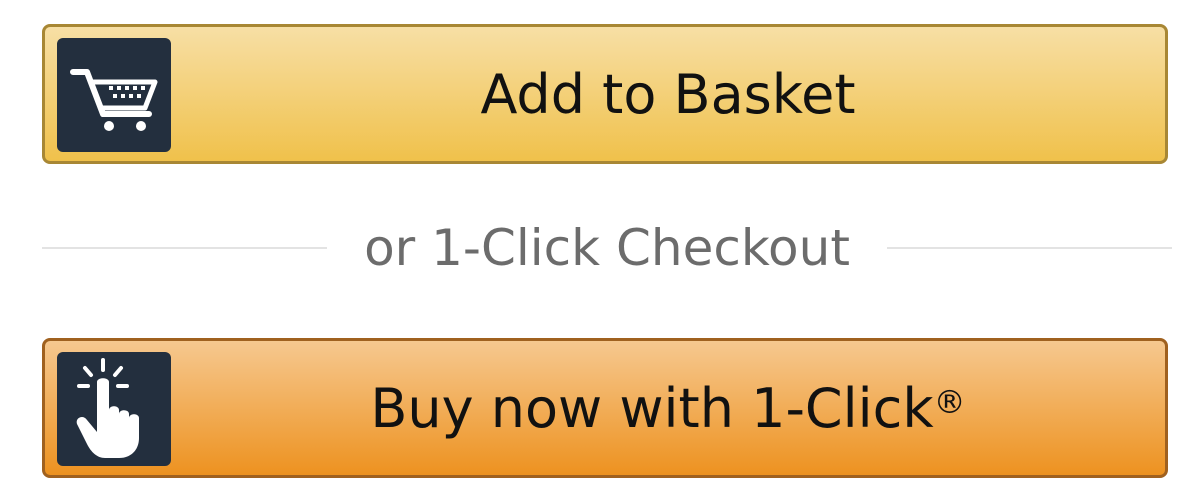 This screenshot has height=496, width=1189. I want to click on divider-line-left, so click(184, 248).